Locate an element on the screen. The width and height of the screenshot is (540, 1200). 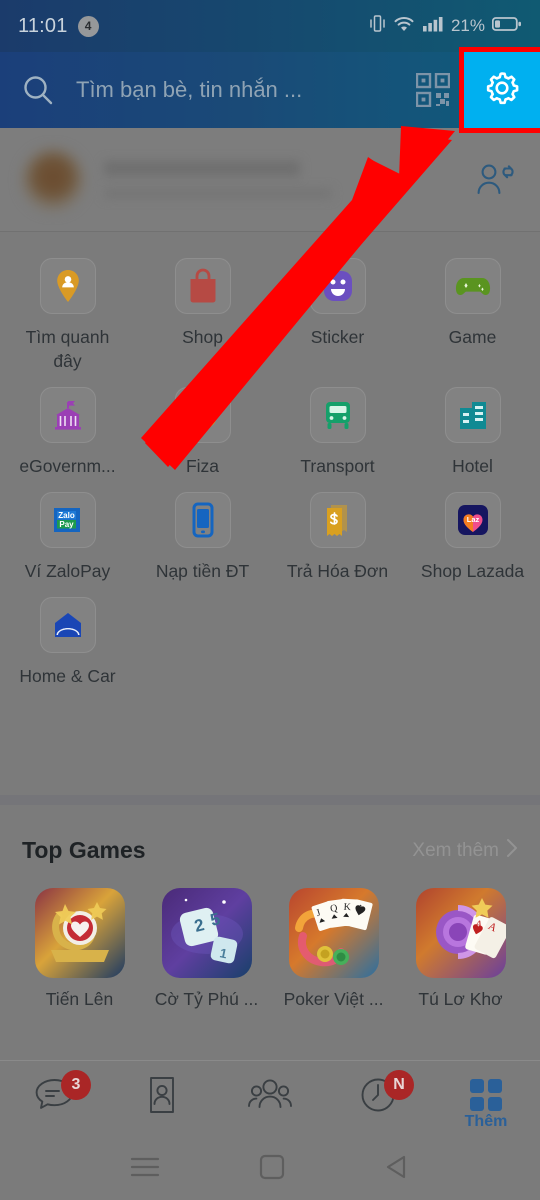
app-grid-item: Transport is located at coordinates (337, 432).